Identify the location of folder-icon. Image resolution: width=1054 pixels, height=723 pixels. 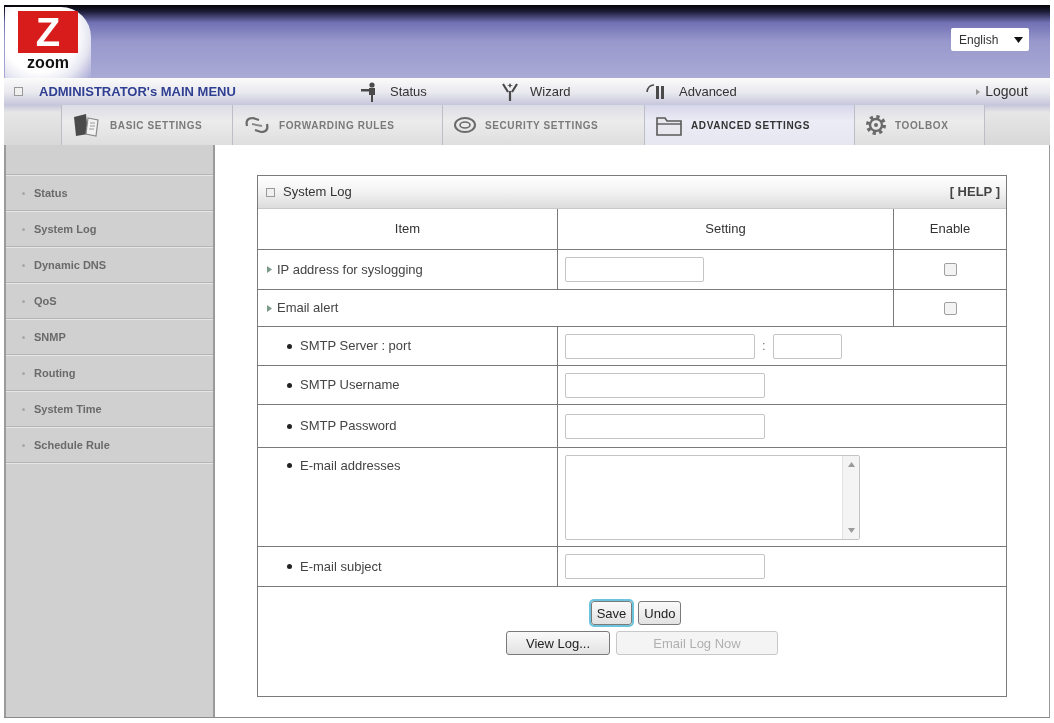
(669, 125).